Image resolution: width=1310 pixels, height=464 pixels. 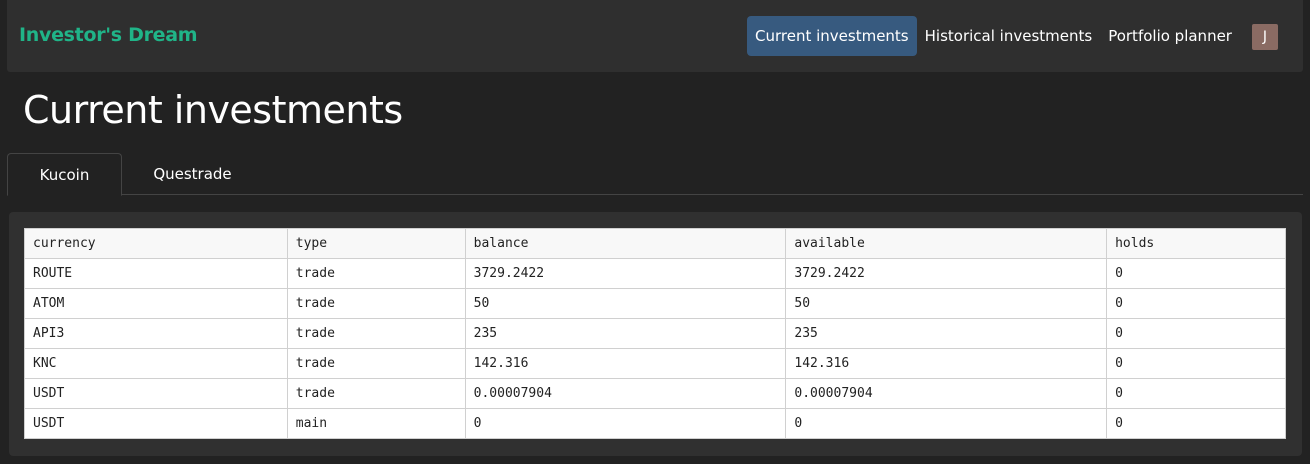 I want to click on cell-balance: 0, so click(x=625, y=423).